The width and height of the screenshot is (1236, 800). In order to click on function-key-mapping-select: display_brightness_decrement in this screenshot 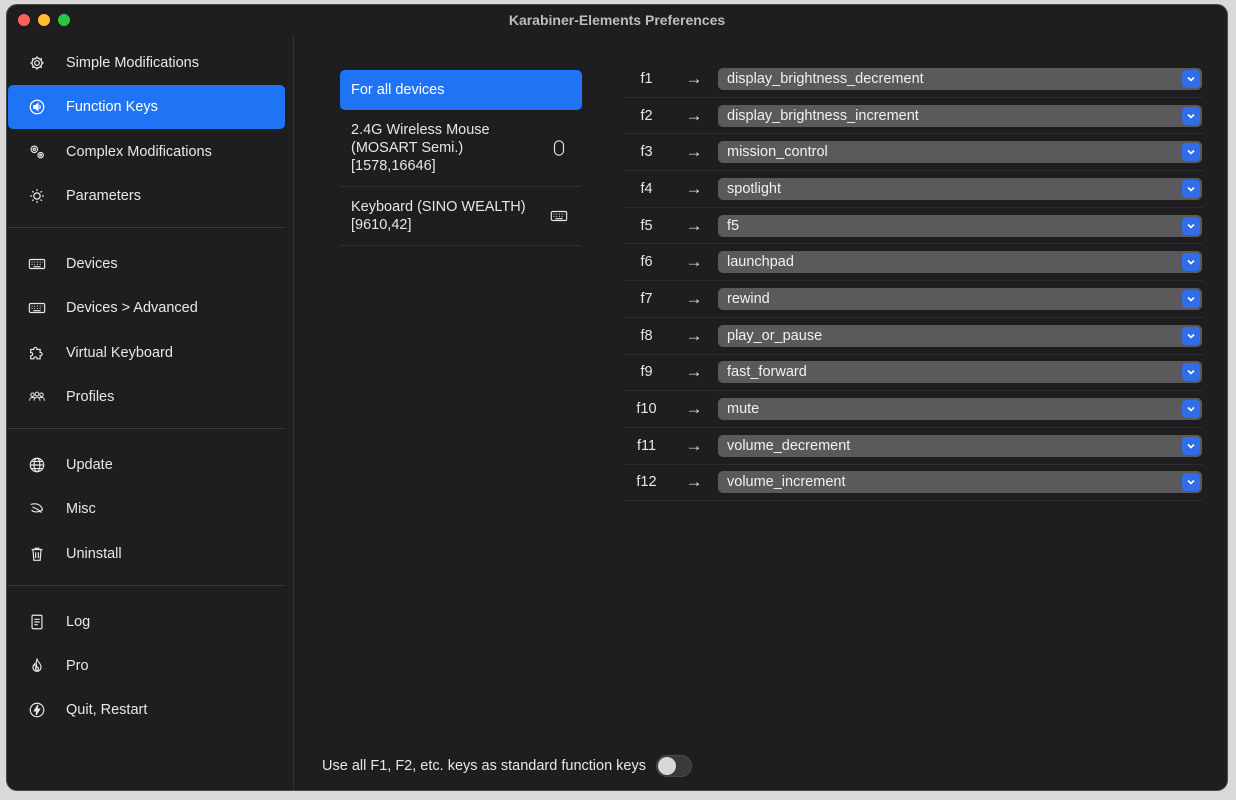, I will do `click(960, 78)`.